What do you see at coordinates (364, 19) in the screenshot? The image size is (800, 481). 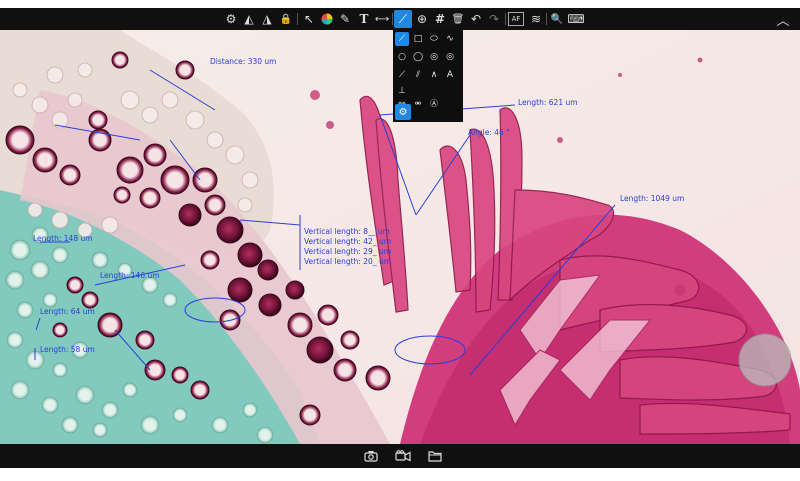 I see `text-tool-icon: T` at bounding box center [364, 19].